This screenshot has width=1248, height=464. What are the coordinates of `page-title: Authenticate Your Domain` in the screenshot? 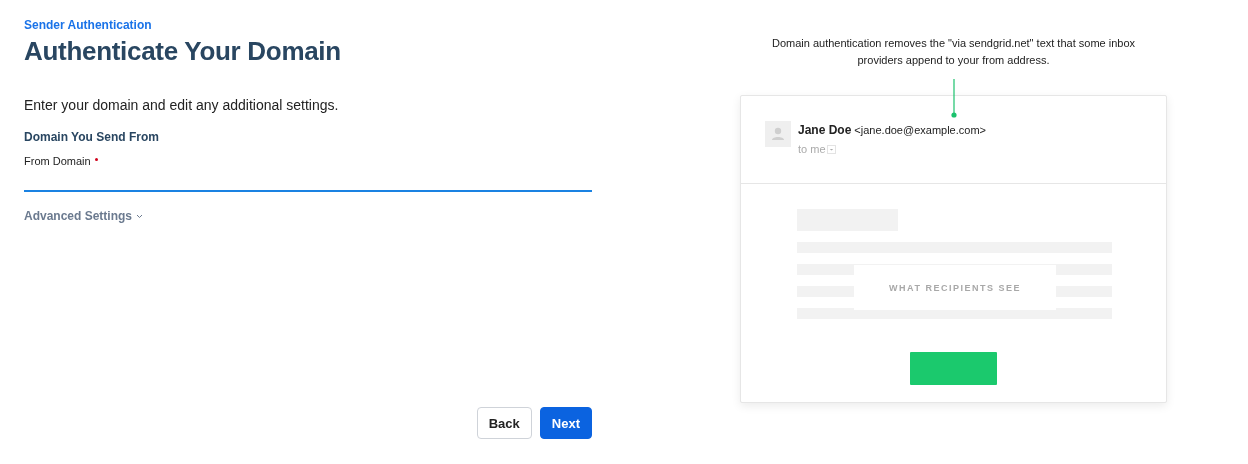 It's located at (182, 51).